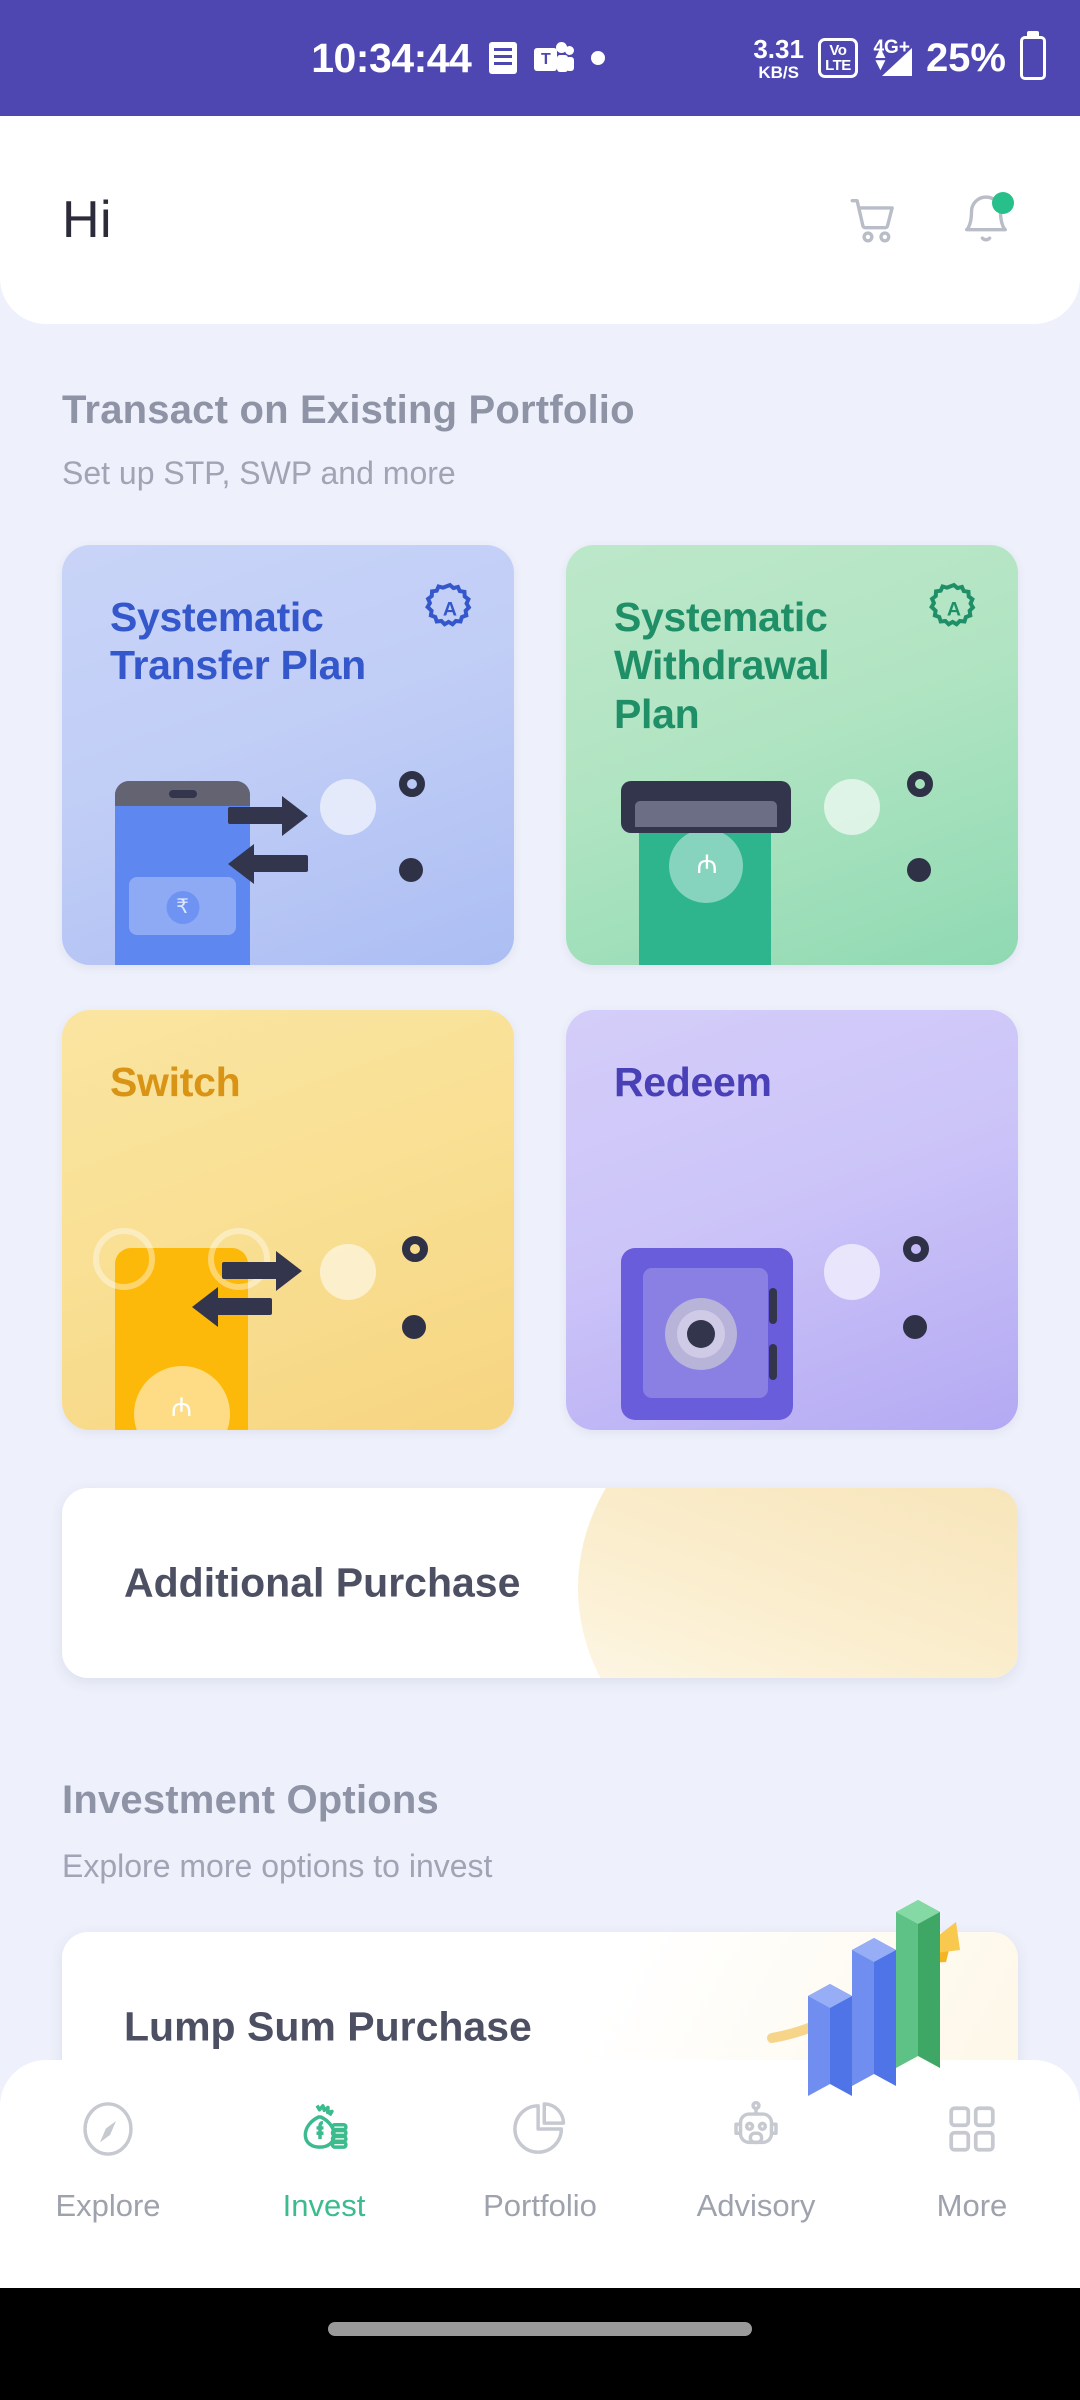 This screenshot has height=2400, width=1080. What do you see at coordinates (348, 410) in the screenshot?
I see `section-title-transact: Transact on Existing Portfolio` at bounding box center [348, 410].